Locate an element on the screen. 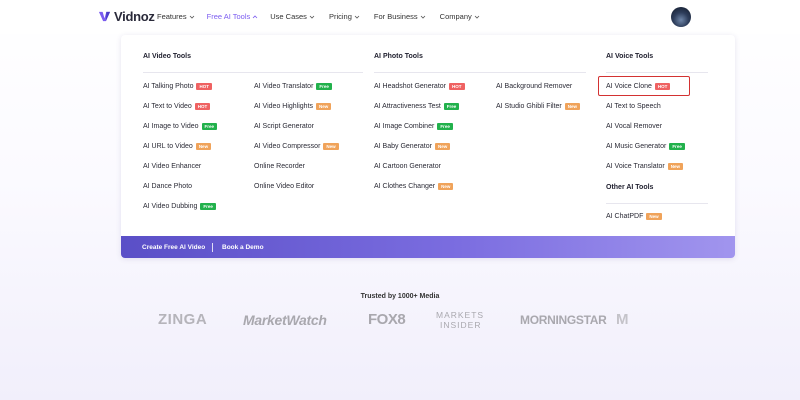 The image size is (800, 400). dropdown-footer: Create Free AI Video Book a Demo is located at coordinates (428, 247).